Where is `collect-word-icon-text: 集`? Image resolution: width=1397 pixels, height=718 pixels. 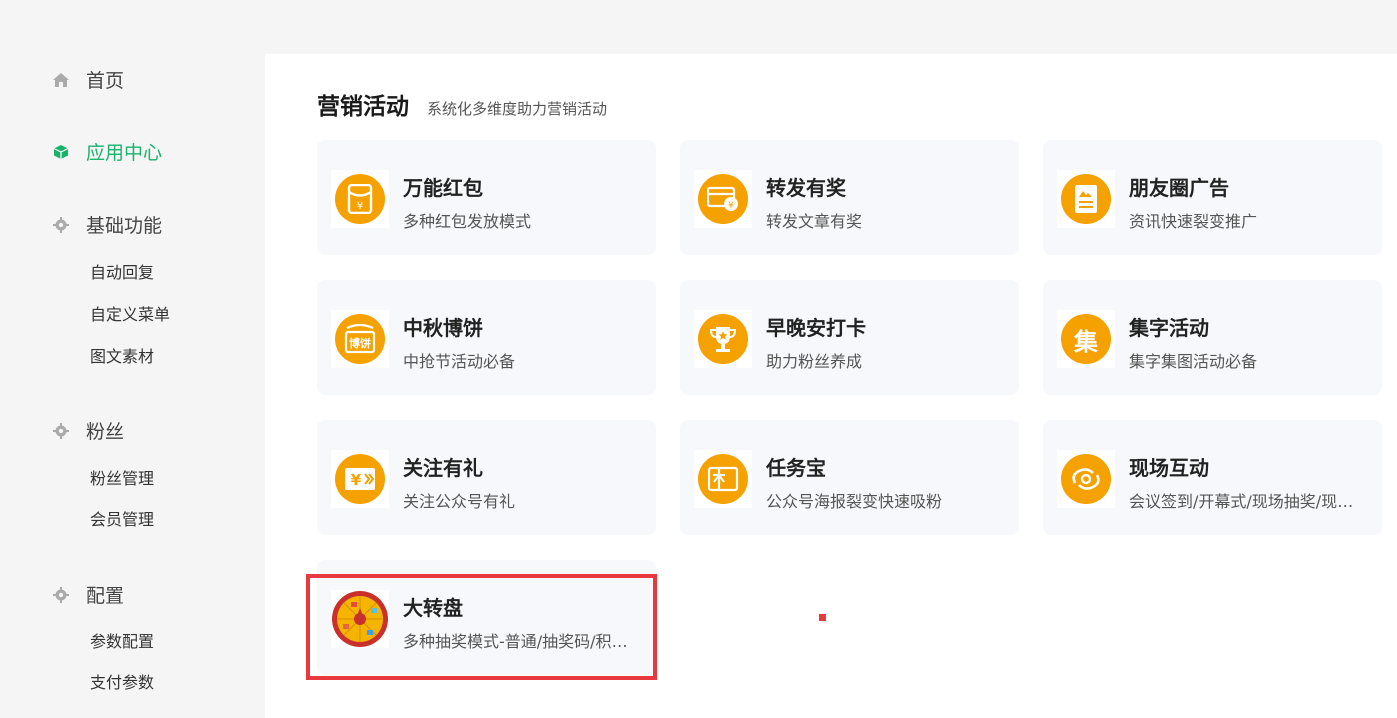 collect-word-icon-text: 集 is located at coordinates (1086, 341).